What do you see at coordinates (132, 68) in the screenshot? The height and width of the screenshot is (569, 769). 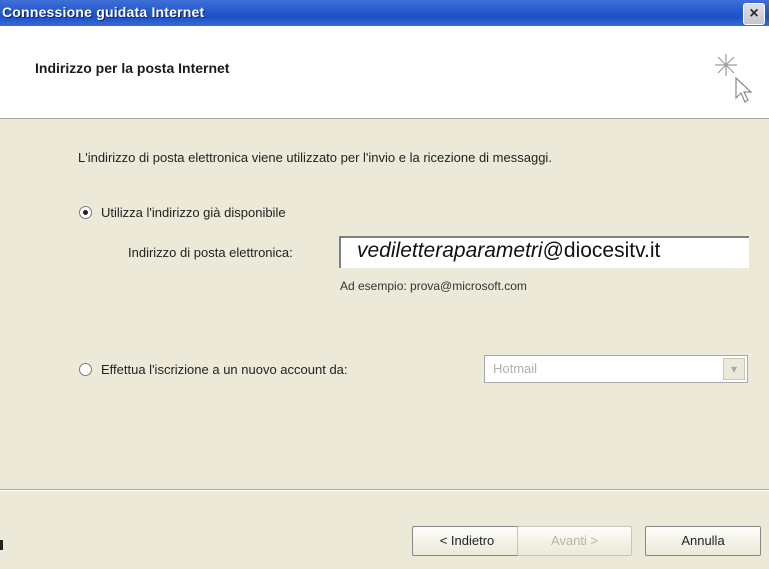 I see `page-title: Indirizzo per la posta Internet` at bounding box center [132, 68].